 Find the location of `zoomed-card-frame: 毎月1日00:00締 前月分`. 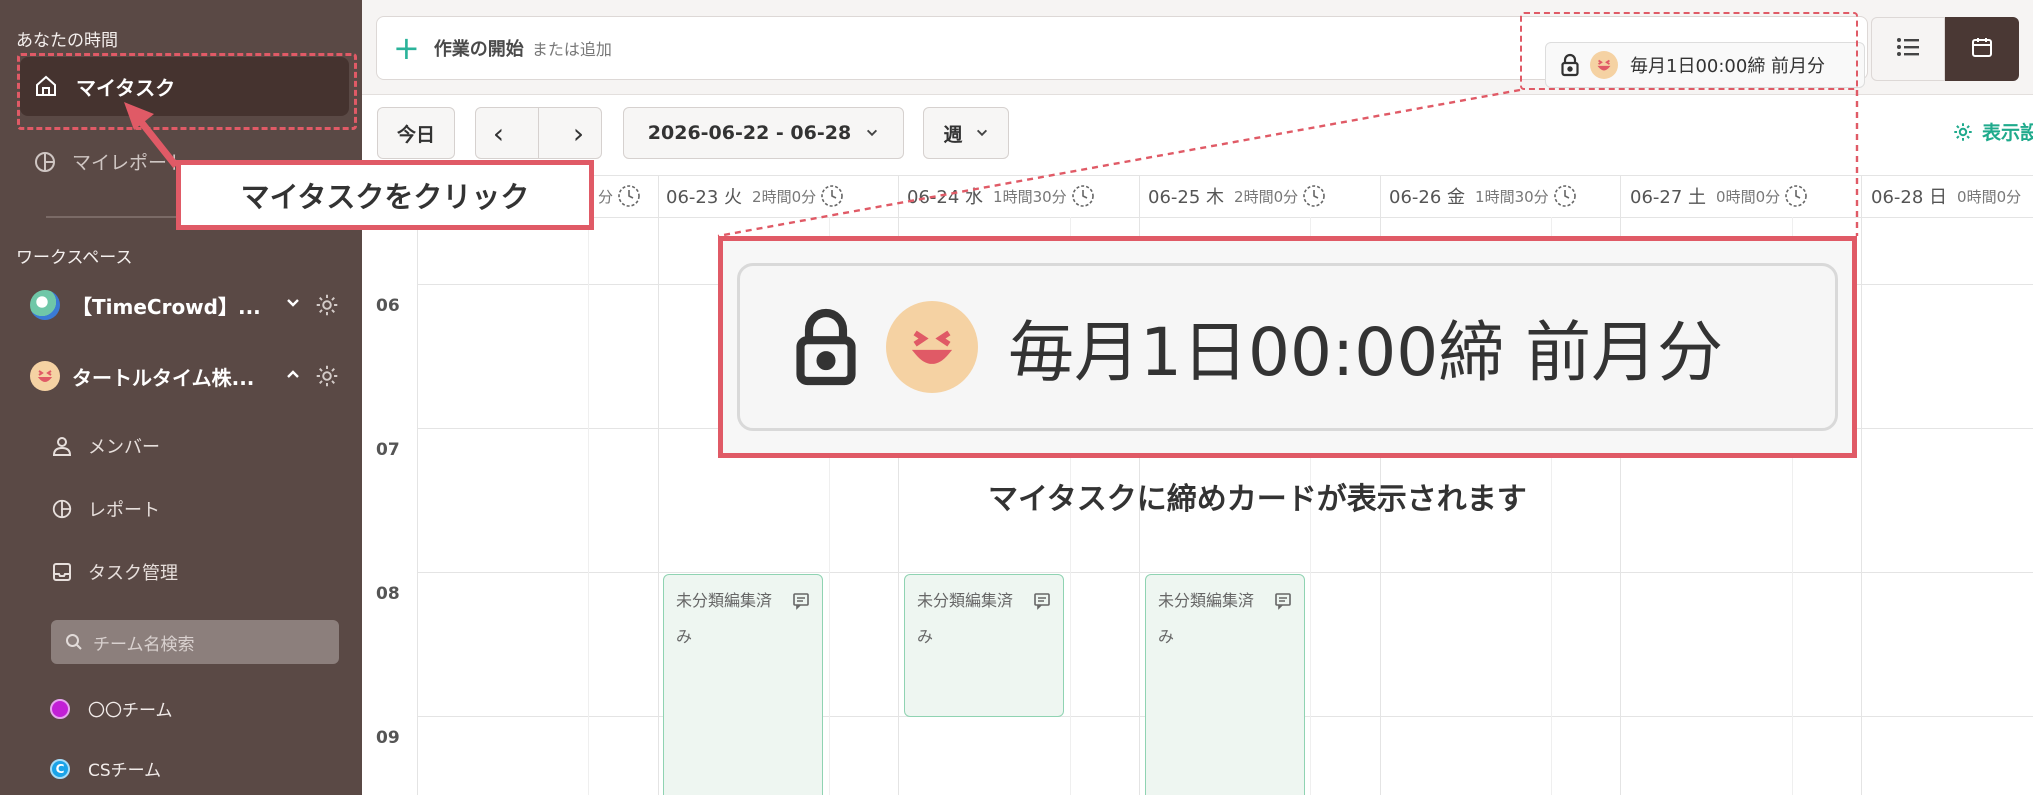

zoomed-card-frame: 毎月1日00:00締 前月分 is located at coordinates (1287, 347).